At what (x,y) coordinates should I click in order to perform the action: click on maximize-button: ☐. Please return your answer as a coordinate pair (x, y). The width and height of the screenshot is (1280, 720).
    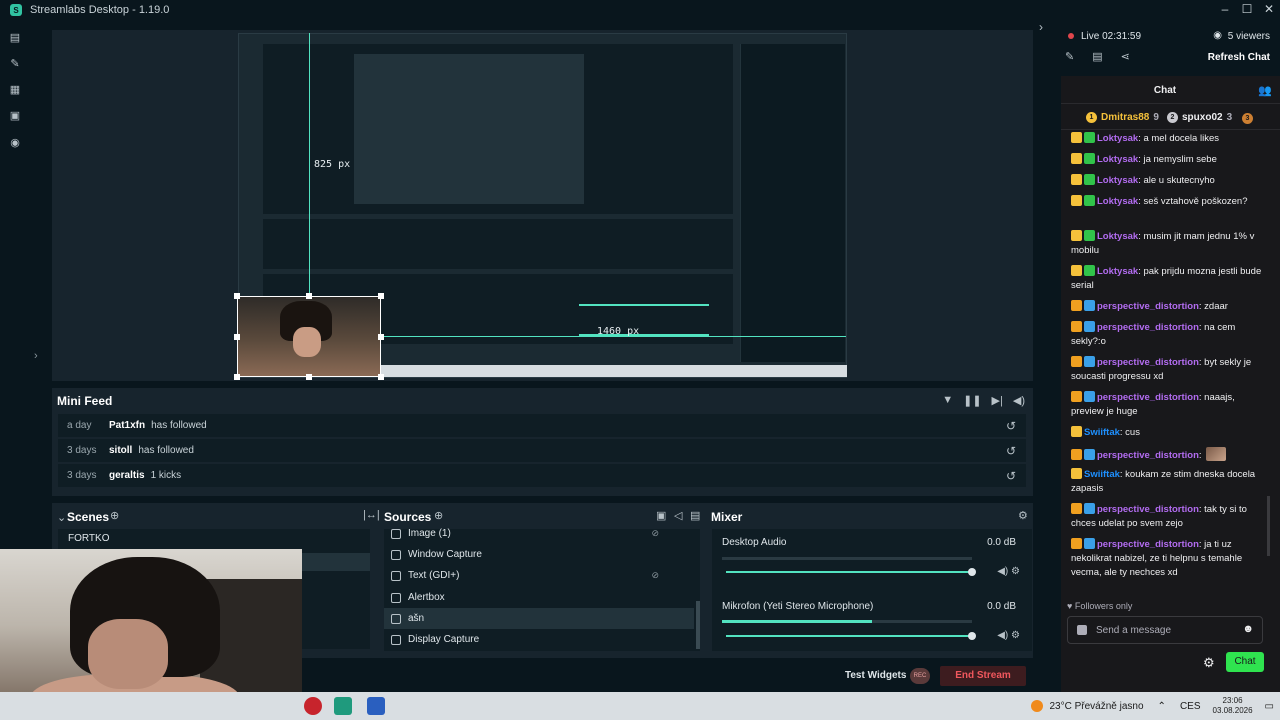
    Looking at the image, I should click on (1247, 10).